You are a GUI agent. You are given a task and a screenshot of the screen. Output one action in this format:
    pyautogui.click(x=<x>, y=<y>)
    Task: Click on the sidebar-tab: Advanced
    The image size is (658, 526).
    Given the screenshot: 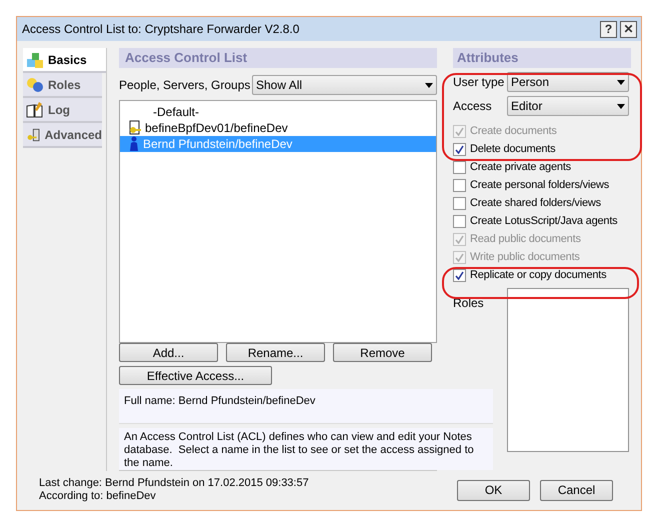 What is the action you would take?
    pyautogui.click(x=62, y=135)
    